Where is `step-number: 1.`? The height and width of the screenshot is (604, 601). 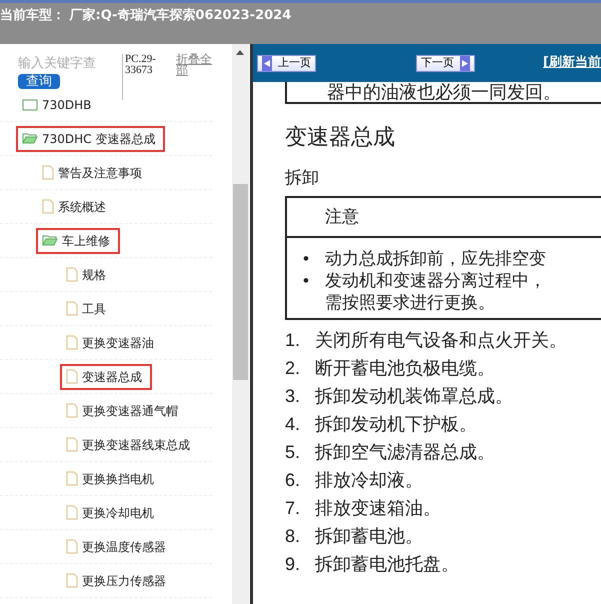
step-number: 1. is located at coordinates (293, 340).